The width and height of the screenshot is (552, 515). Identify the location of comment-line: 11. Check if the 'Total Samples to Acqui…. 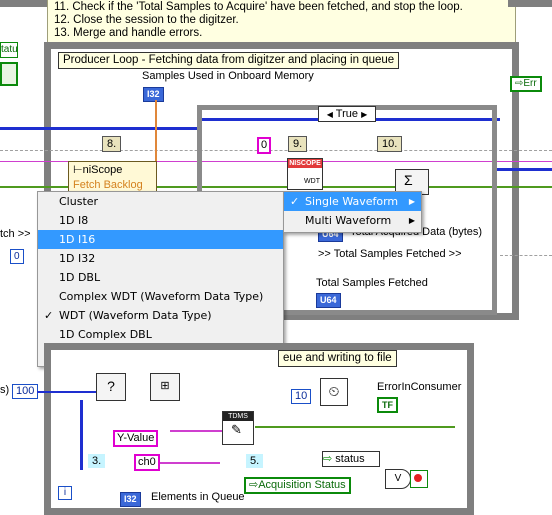
(258, 7).